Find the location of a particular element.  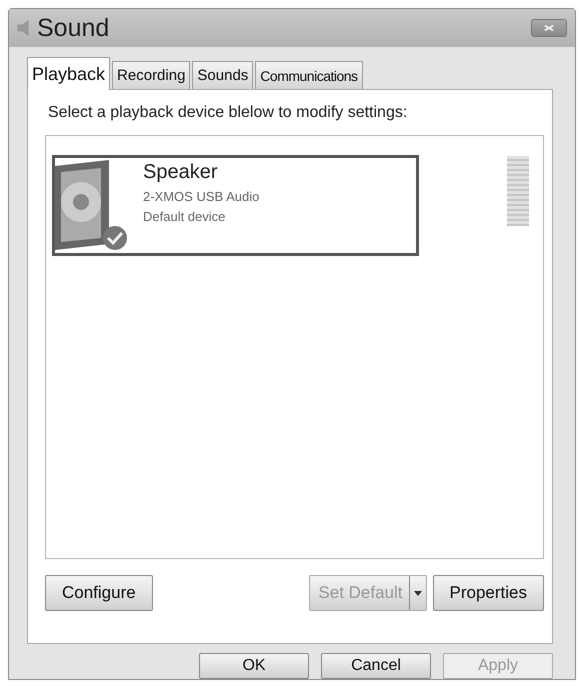

device-status: Default device is located at coordinates (184, 216).